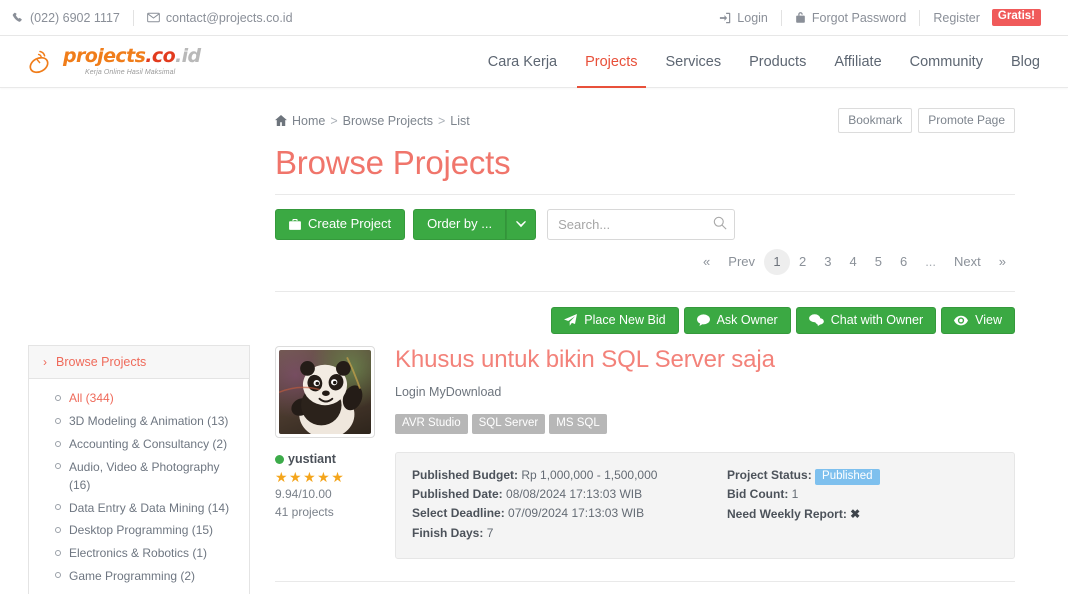 This screenshot has height=594, width=1068. What do you see at coordinates (571, 320) in the screenshot?
I see `paper-plane-icon` at bounding box center [571, 320].